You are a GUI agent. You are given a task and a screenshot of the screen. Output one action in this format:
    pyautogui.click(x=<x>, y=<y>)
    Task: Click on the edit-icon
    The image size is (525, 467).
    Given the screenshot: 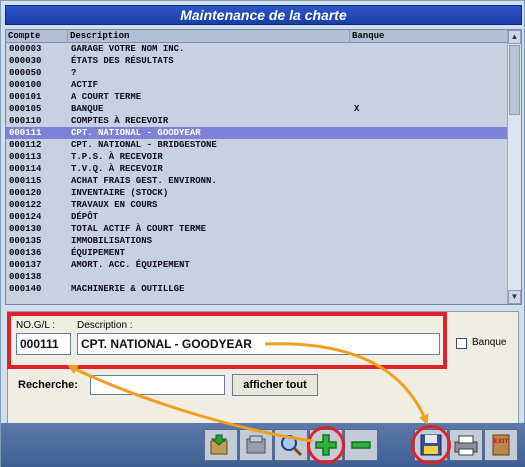 What is the action you would take?
    pyautogui.click(x=256, y=445)
    